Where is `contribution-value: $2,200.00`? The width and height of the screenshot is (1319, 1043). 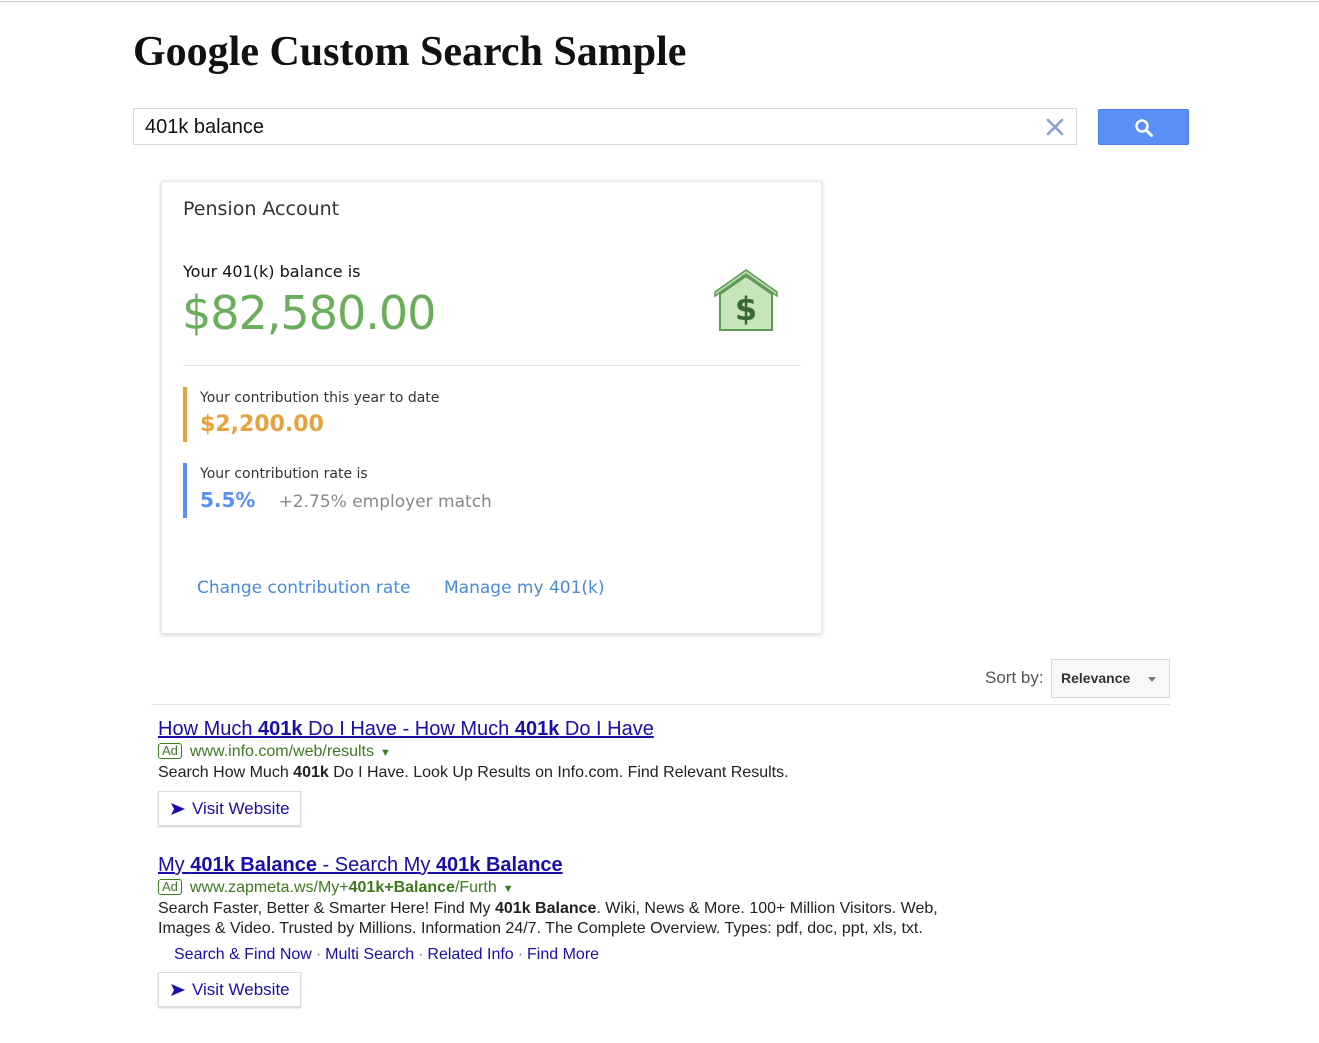
contribution-value: $2,200.00 is located at coordinates (262, 424).